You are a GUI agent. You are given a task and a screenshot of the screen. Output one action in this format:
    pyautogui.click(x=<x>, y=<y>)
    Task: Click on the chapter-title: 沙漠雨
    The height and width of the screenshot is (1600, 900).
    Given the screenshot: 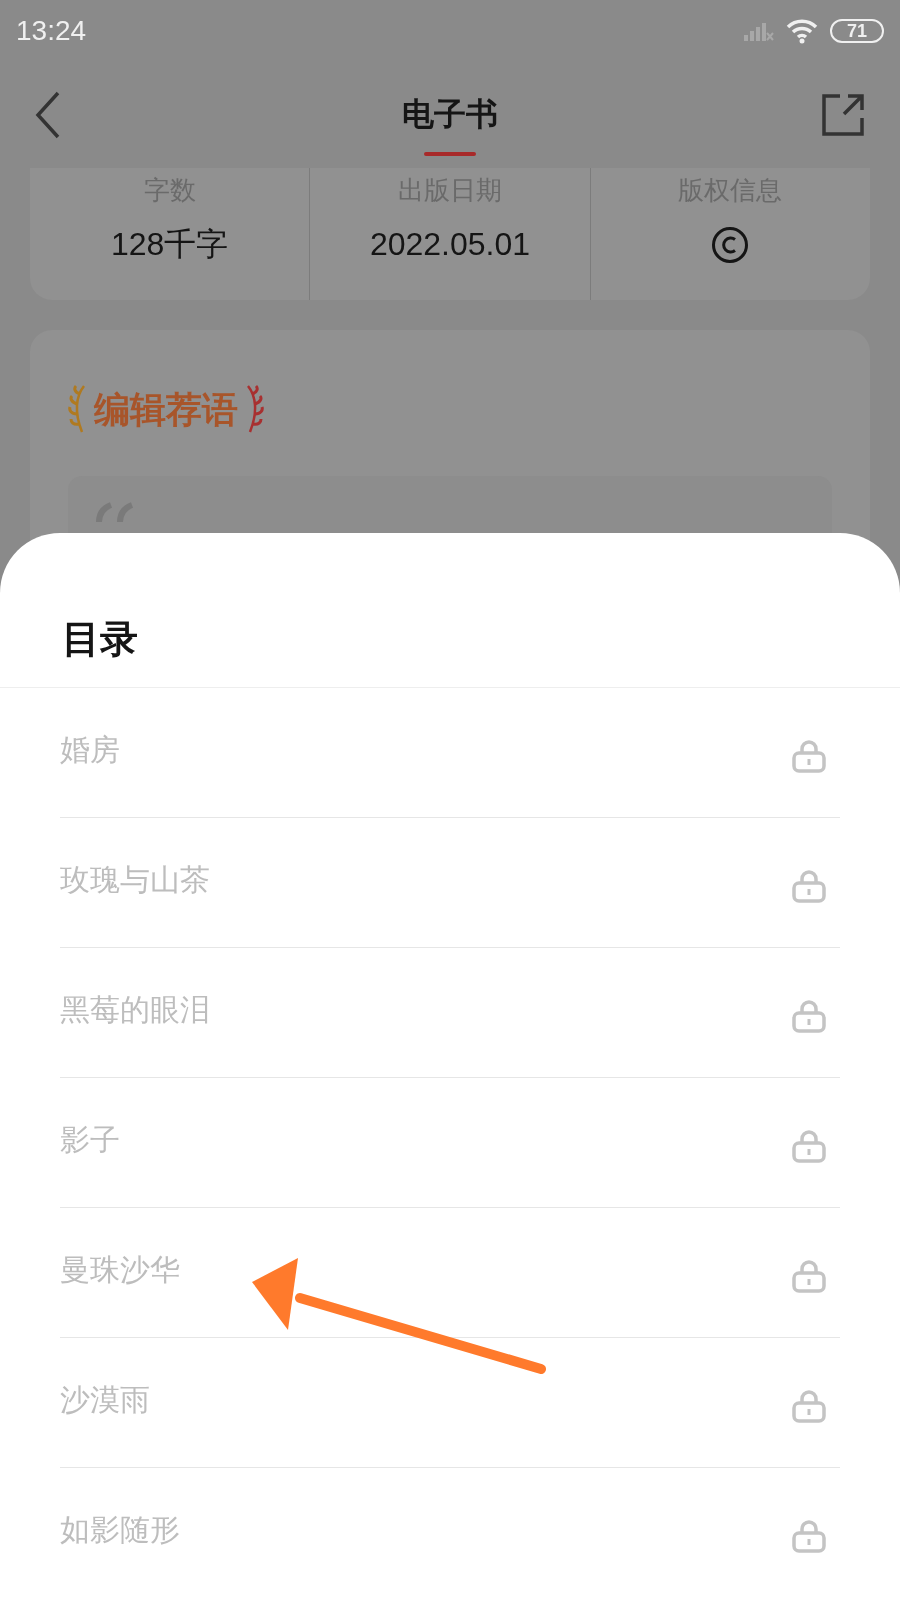 What is the action you would take?
    pyautogui.click(x=105, y=1399)
    